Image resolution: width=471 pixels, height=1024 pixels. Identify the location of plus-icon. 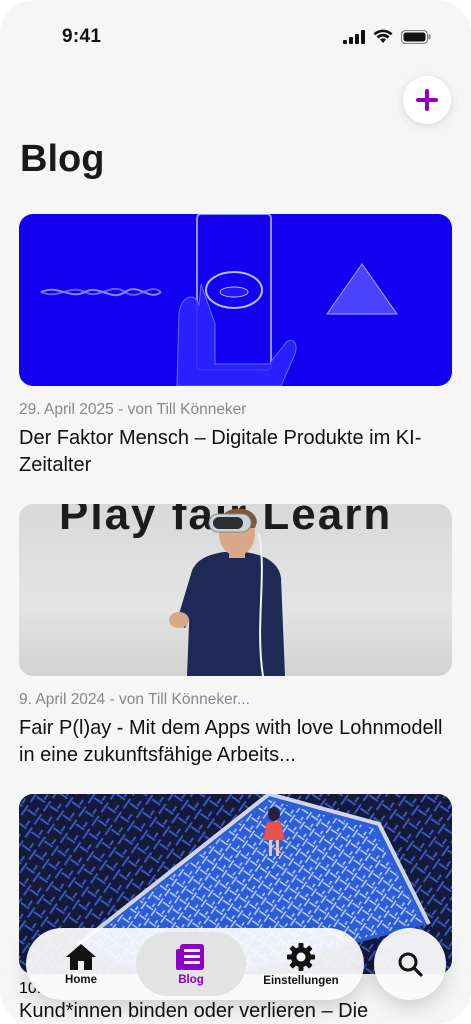
(427, 100).